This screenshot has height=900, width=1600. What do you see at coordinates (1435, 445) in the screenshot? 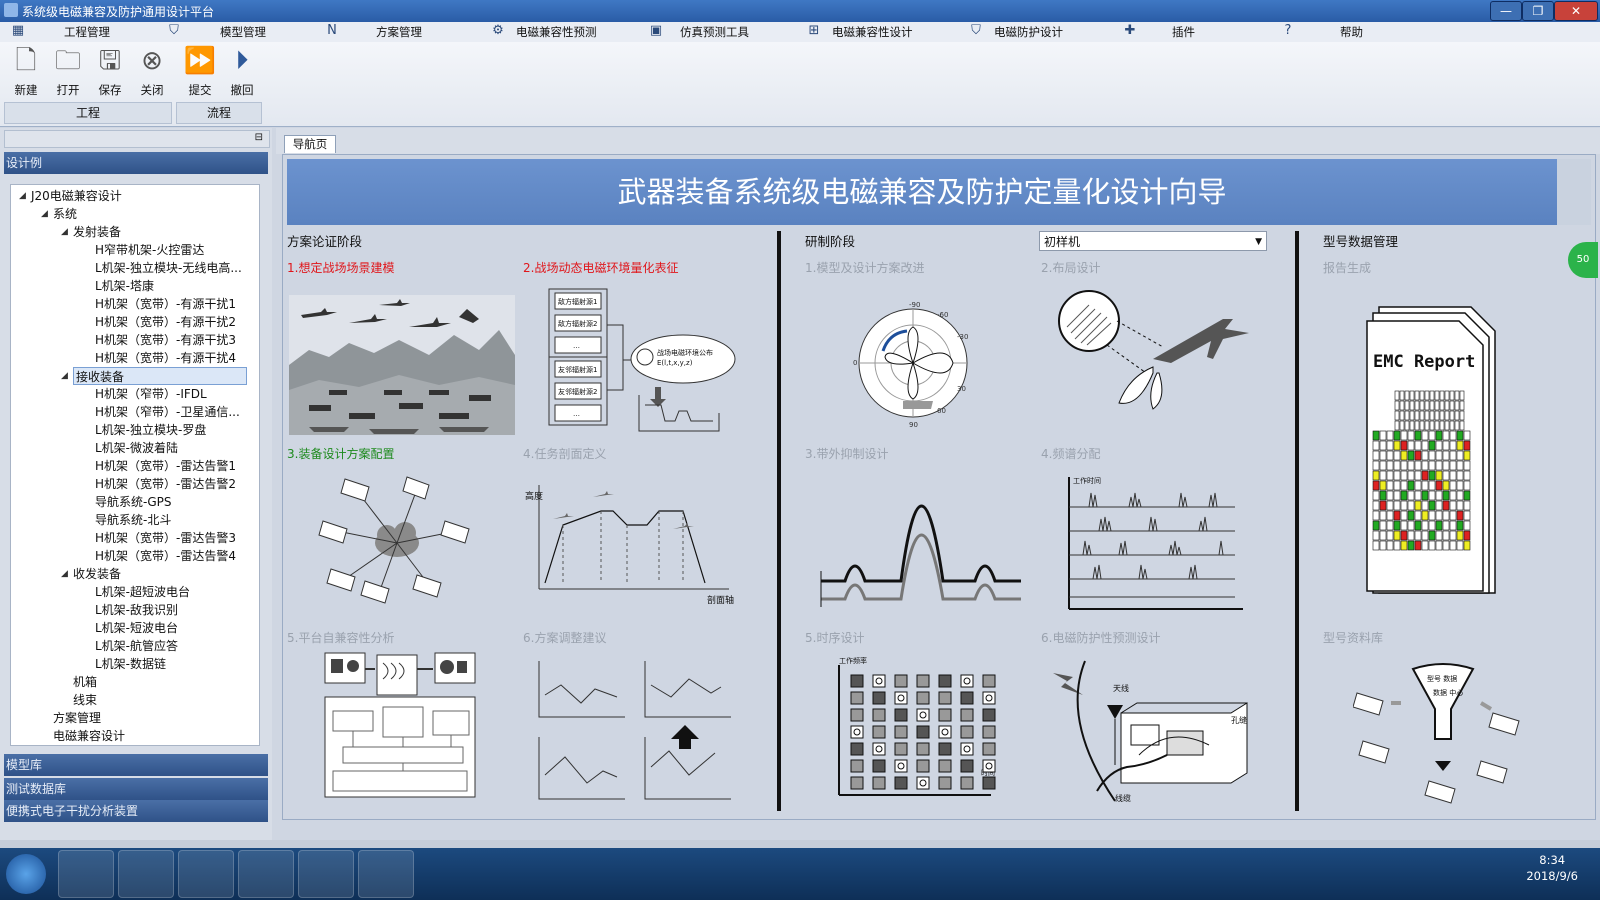
I see `emc-report-illustration: EMC Report` at bounding box center [1435, 445].